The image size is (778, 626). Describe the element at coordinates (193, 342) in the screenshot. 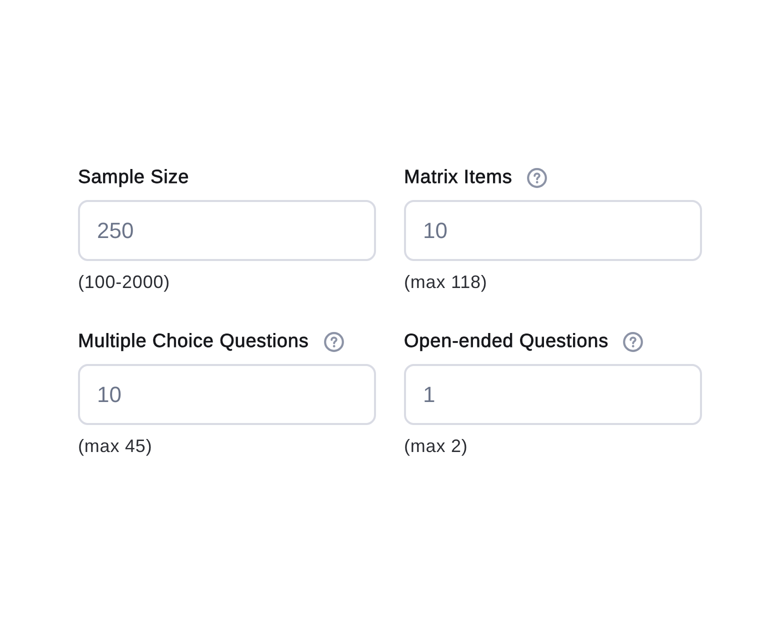

I see `field-label: Multiple Choice Questions` at that location.